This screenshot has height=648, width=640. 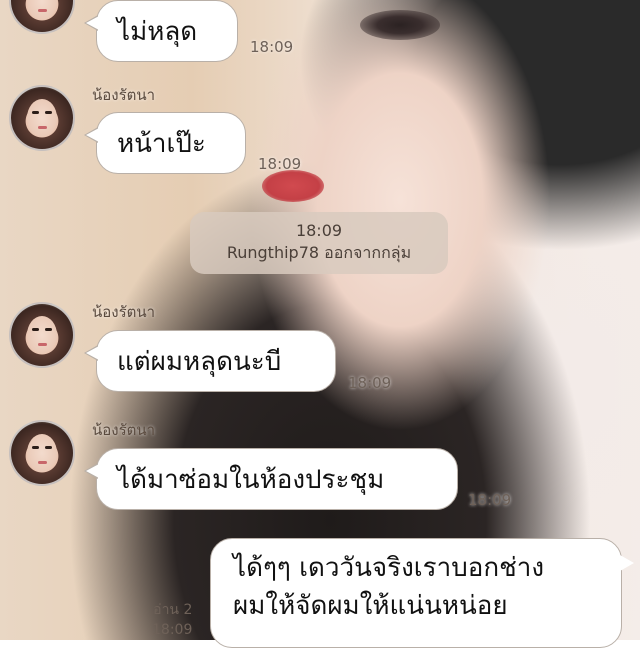 What do you see at coordinates (370, 606) in the screenshot?
I see `my-message-line-2: ผมให้จัดผมให้แน่นหน่อย` at bounding box center [370, 606].